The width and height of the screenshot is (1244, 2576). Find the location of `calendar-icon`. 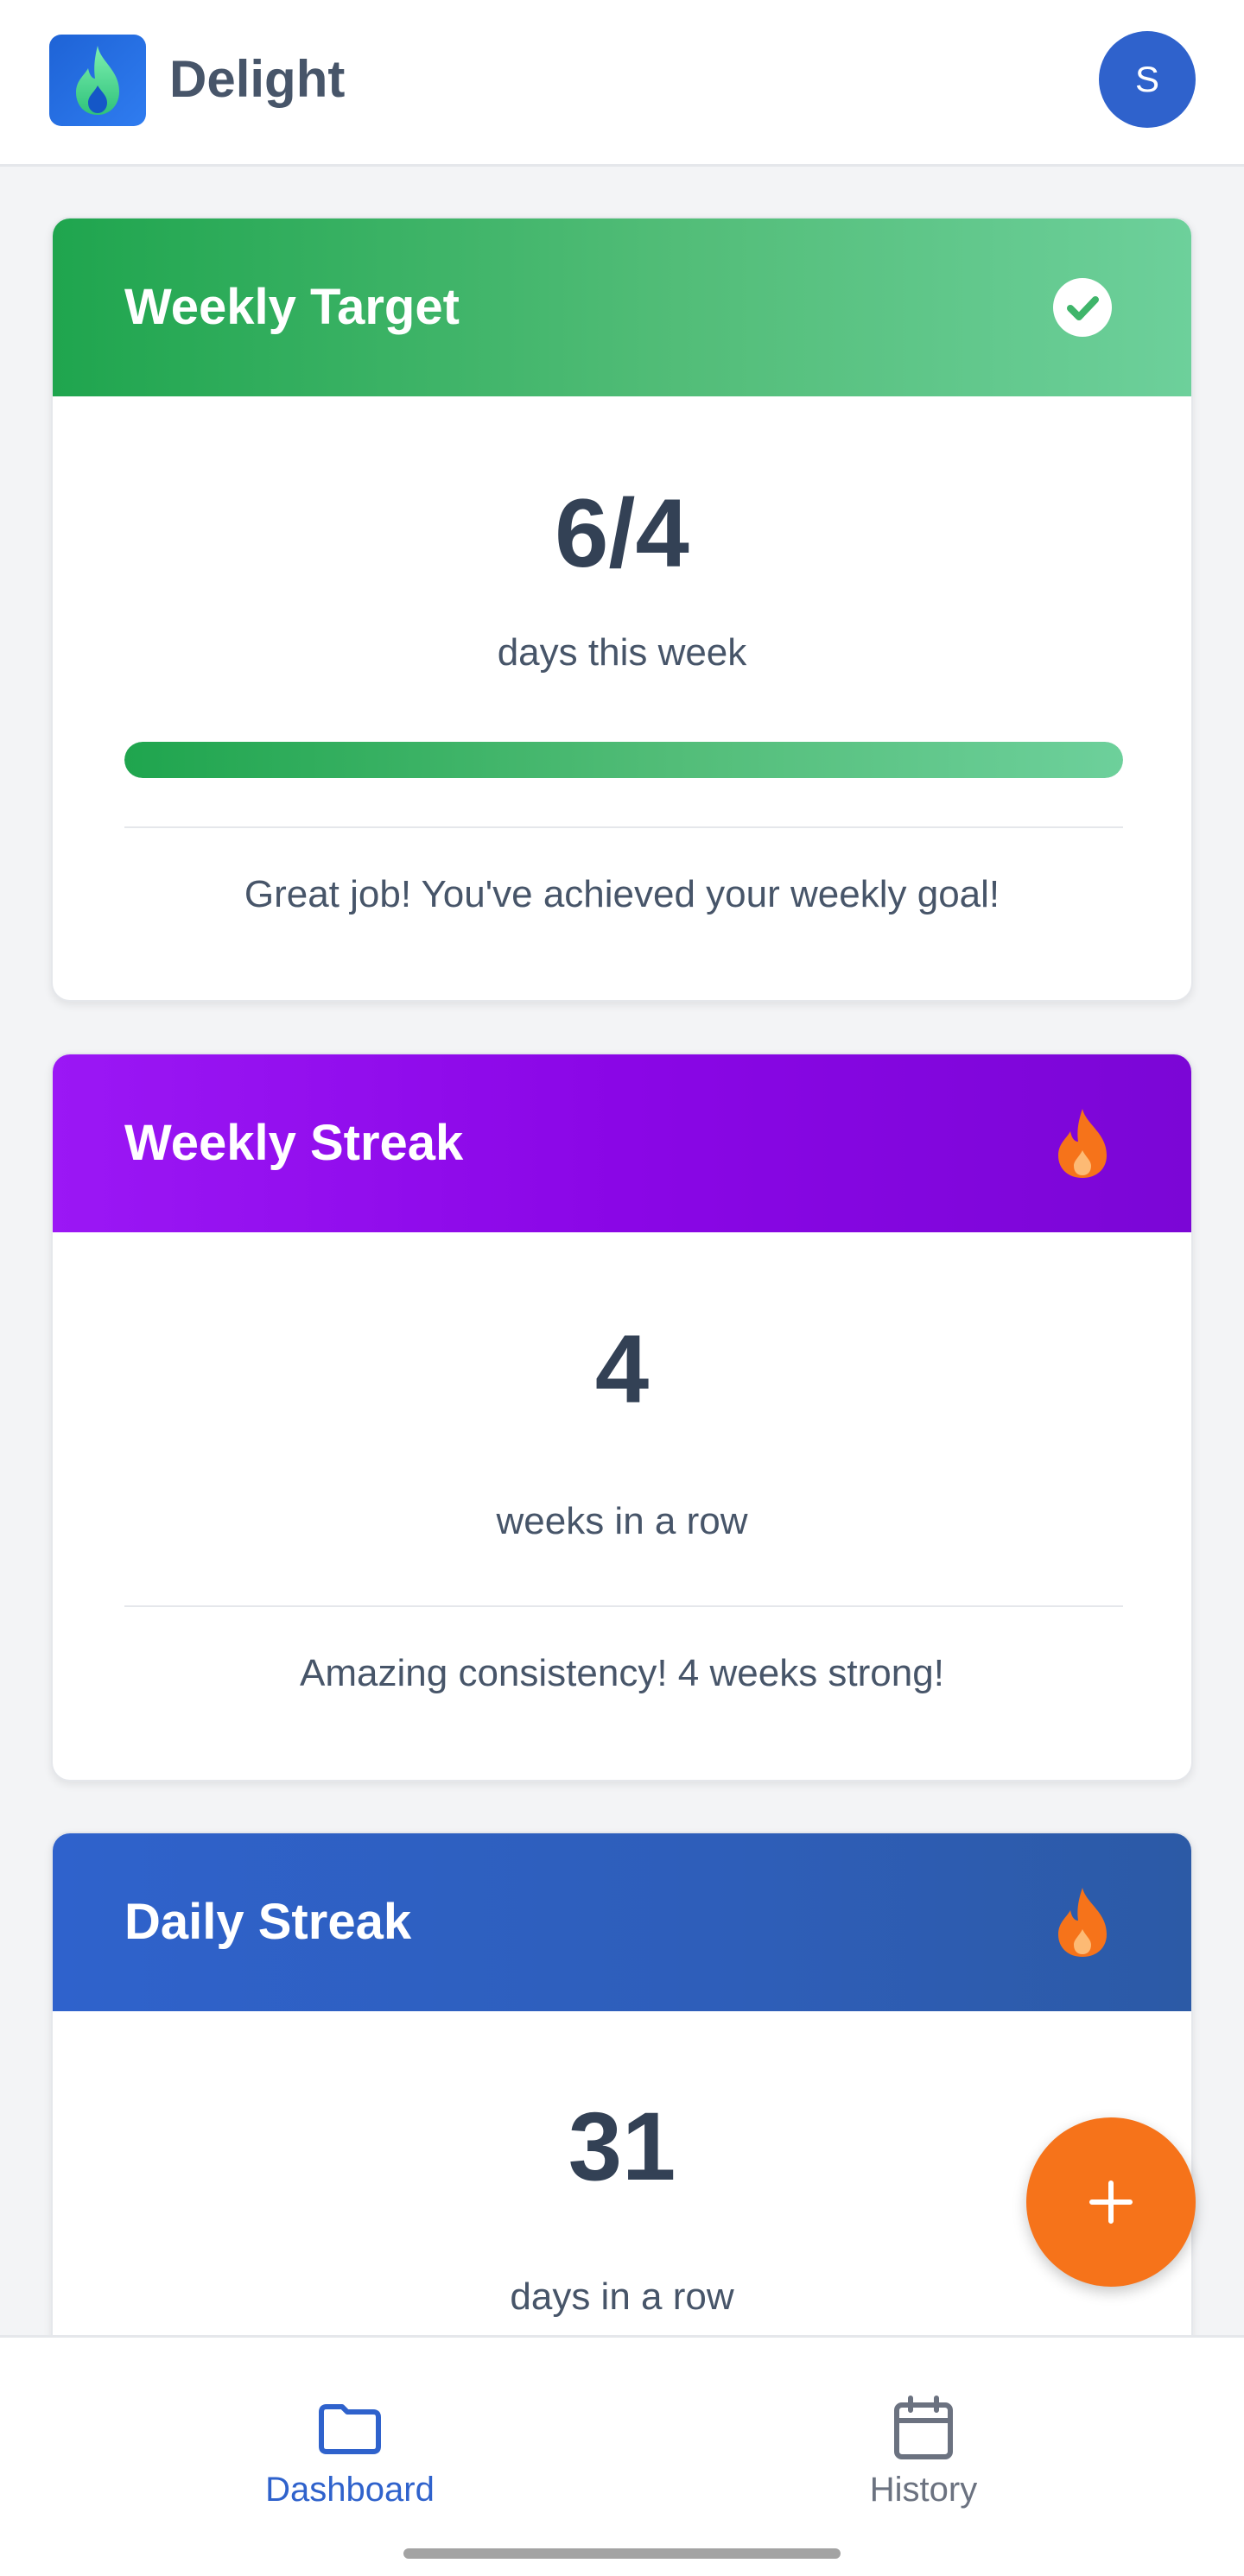

calendar-icon is located at coordinates (923, 2427).